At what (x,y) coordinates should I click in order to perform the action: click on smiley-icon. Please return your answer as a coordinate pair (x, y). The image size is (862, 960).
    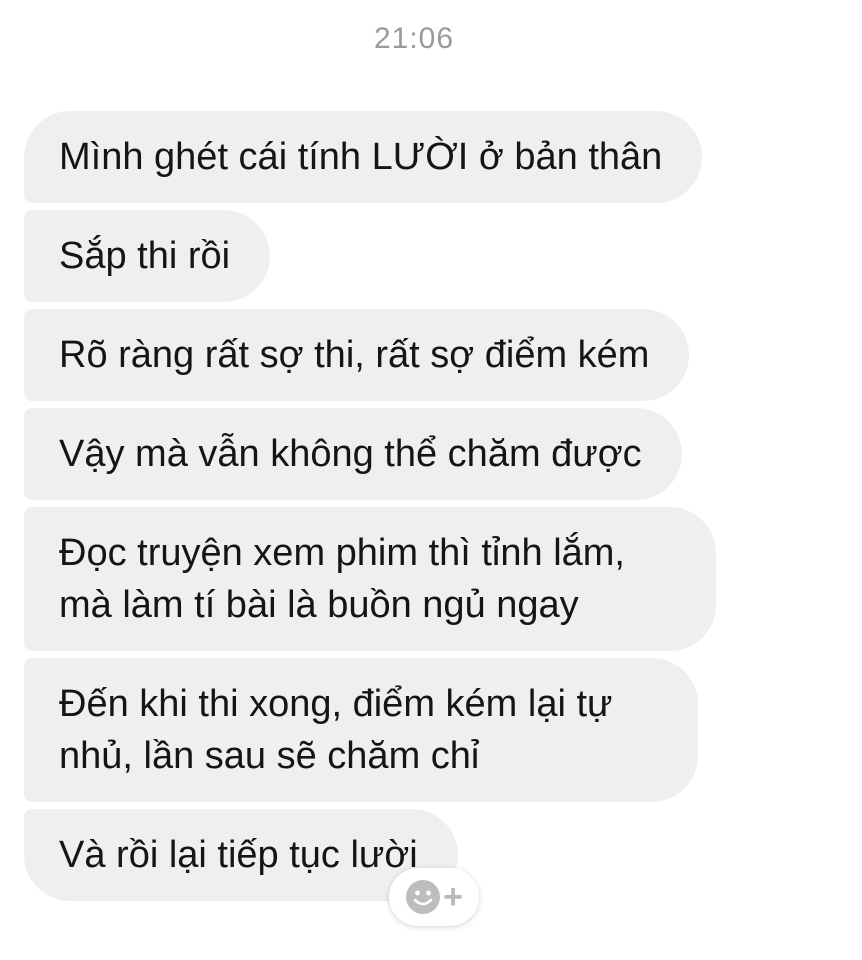
    Looking at the image, I should click on (423, 897).